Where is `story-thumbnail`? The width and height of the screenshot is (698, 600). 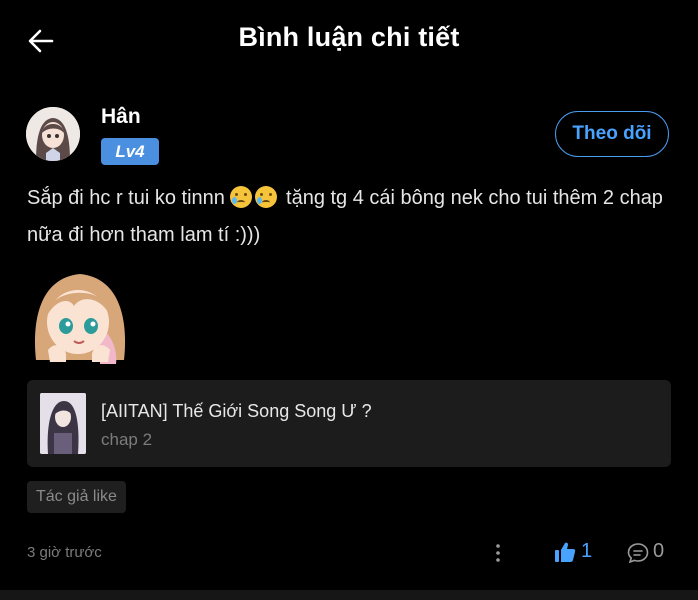
story-thumbnail is located at coordinates (63, 423).